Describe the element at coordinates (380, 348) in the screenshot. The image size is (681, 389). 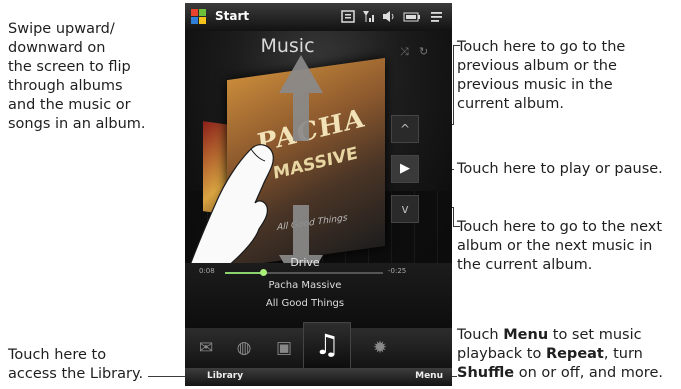
I see `tab-settings: ✹` at that location.